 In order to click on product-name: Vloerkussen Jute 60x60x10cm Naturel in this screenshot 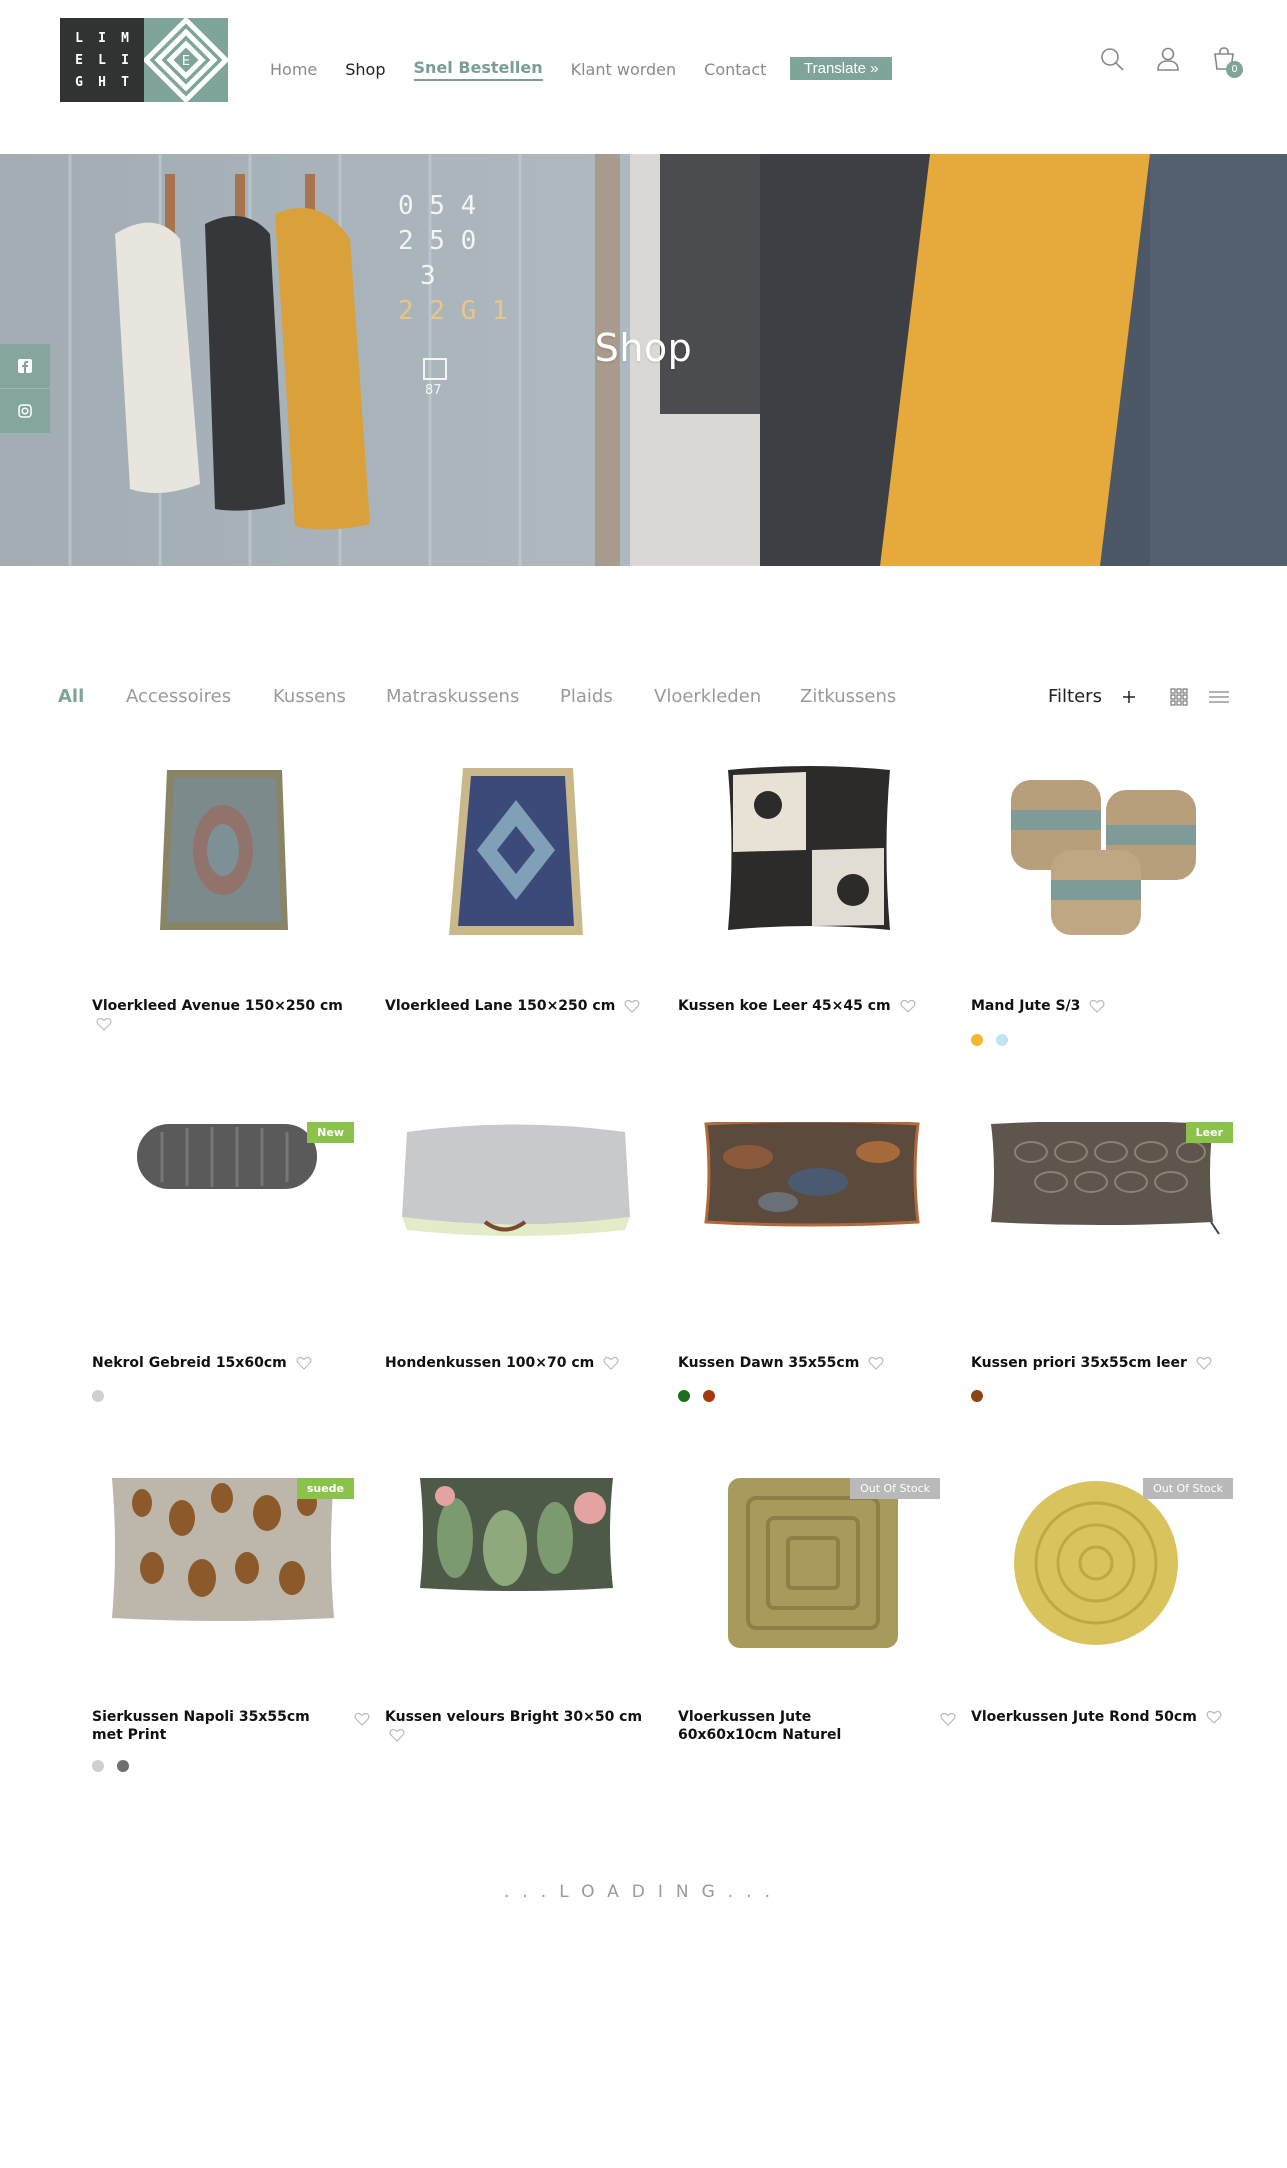, I will do `click(788, 1726)`.